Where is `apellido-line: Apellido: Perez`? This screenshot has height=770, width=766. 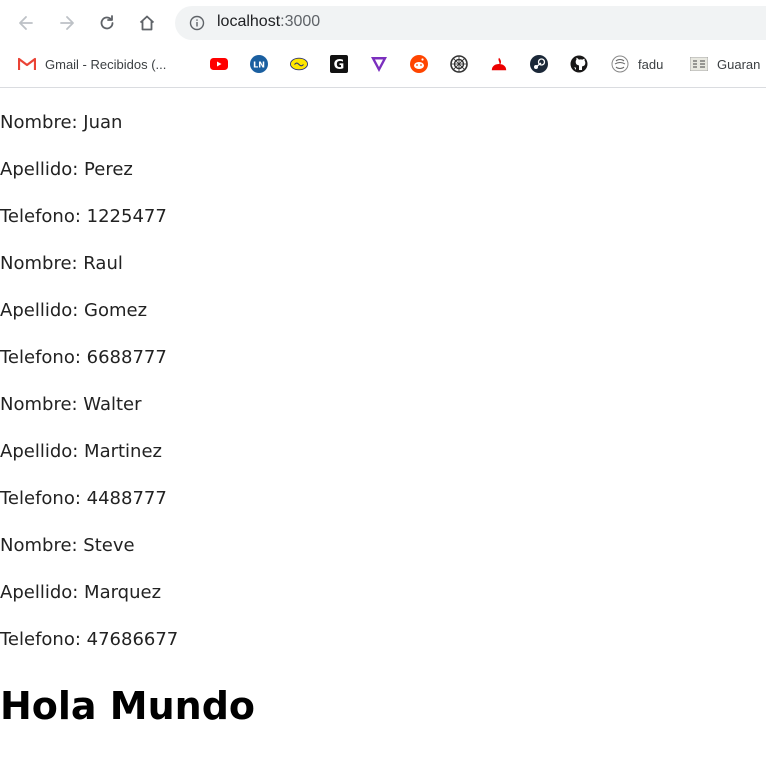 apellido-line: Apellido: Perez is located at coordinates (66, 169).